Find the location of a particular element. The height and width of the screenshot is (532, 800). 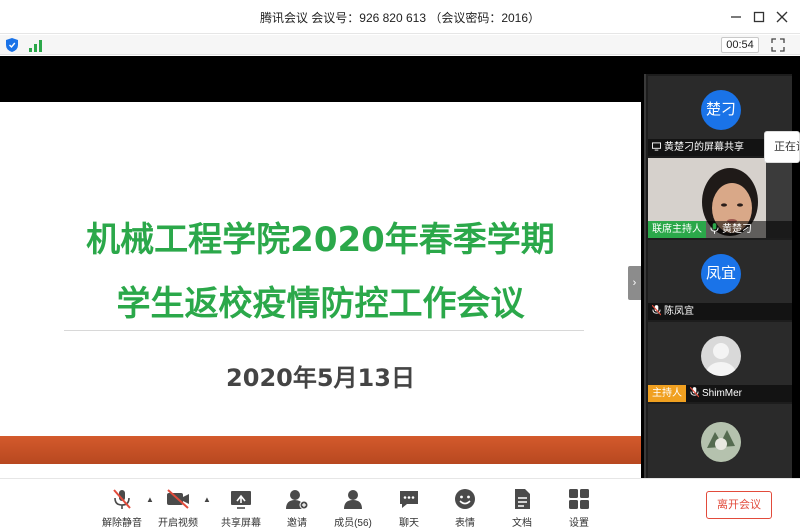

host-badge: 主持人 is located at coordinates (667, 393).